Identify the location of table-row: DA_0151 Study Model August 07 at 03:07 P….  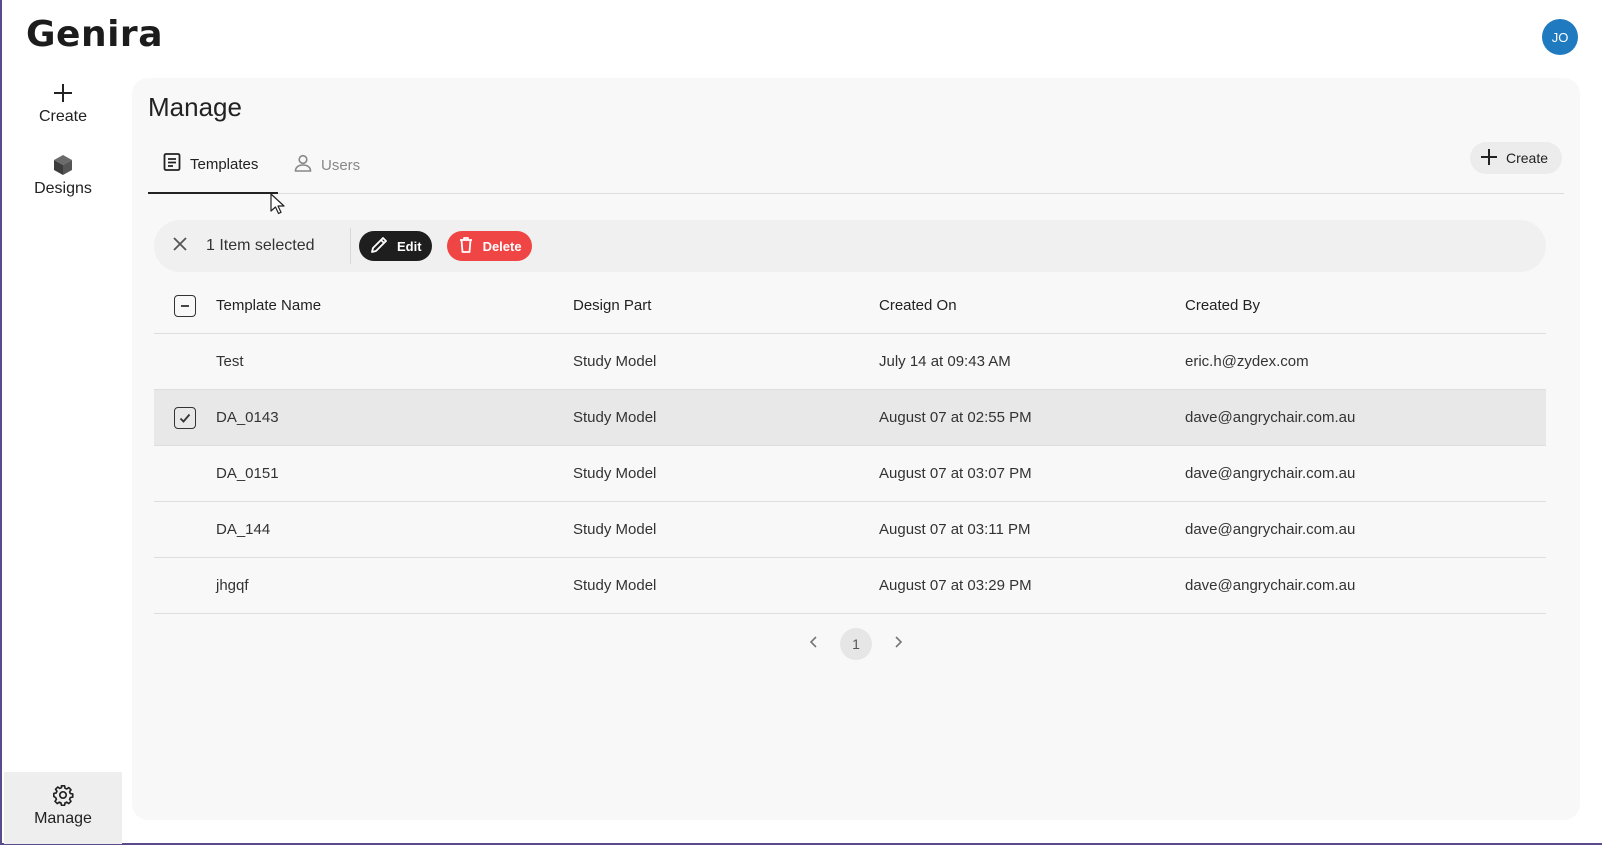
(850, 474).